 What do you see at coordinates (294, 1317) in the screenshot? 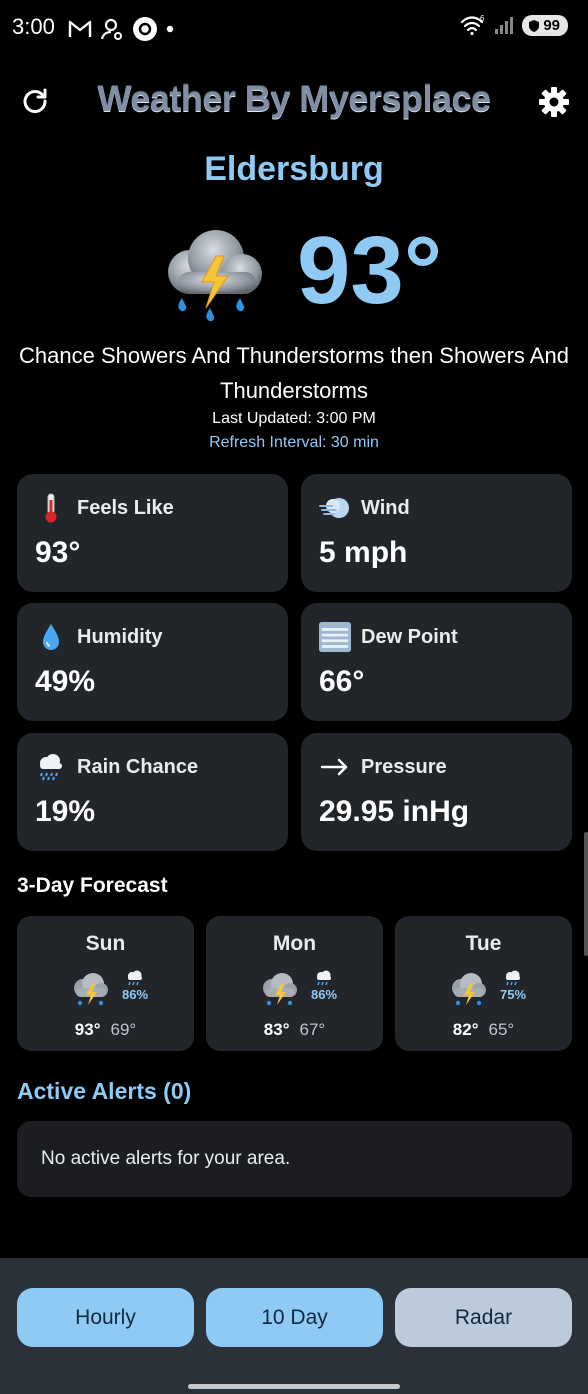
I see `ten-day-button: 10 Day` at bounding box center [294, 1317].